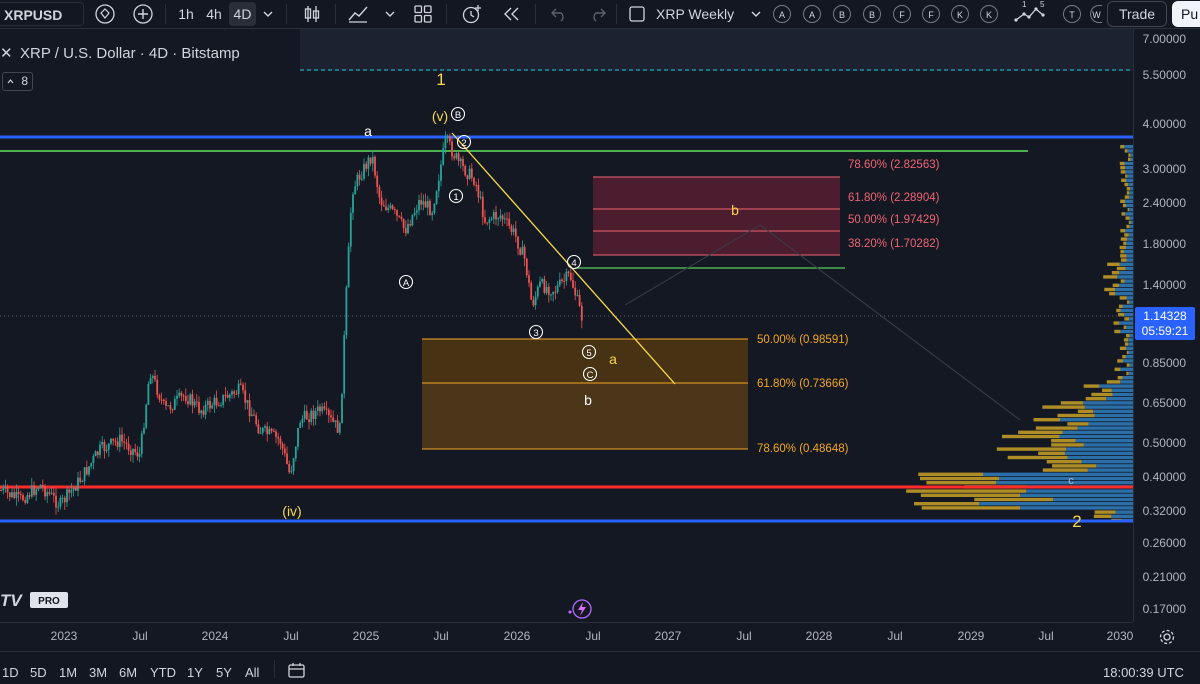 This screenshot has width=1200, height=684. What do you see at coordinates (1164, 75) in the screenshot?
I see `price-tick: 5.50000` at bounding box center [1164, 75].